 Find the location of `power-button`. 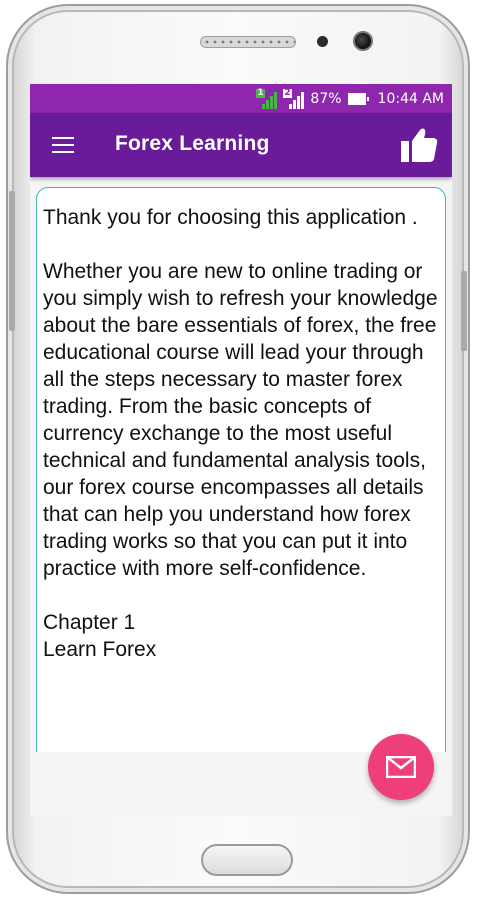

power-button is located at coordinates (464, 311).